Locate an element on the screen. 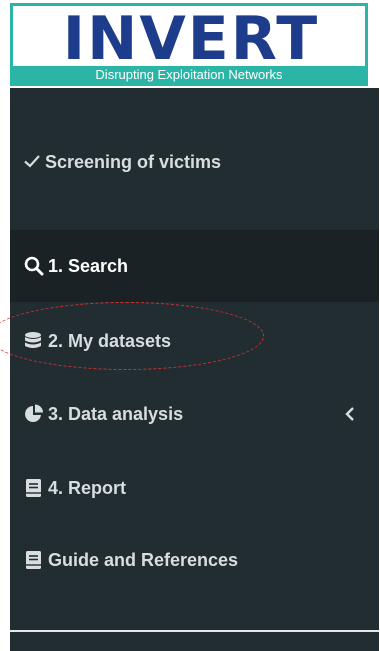 This screenshot has width=380, height=651. database-icon is located at coordinates (34, 341).